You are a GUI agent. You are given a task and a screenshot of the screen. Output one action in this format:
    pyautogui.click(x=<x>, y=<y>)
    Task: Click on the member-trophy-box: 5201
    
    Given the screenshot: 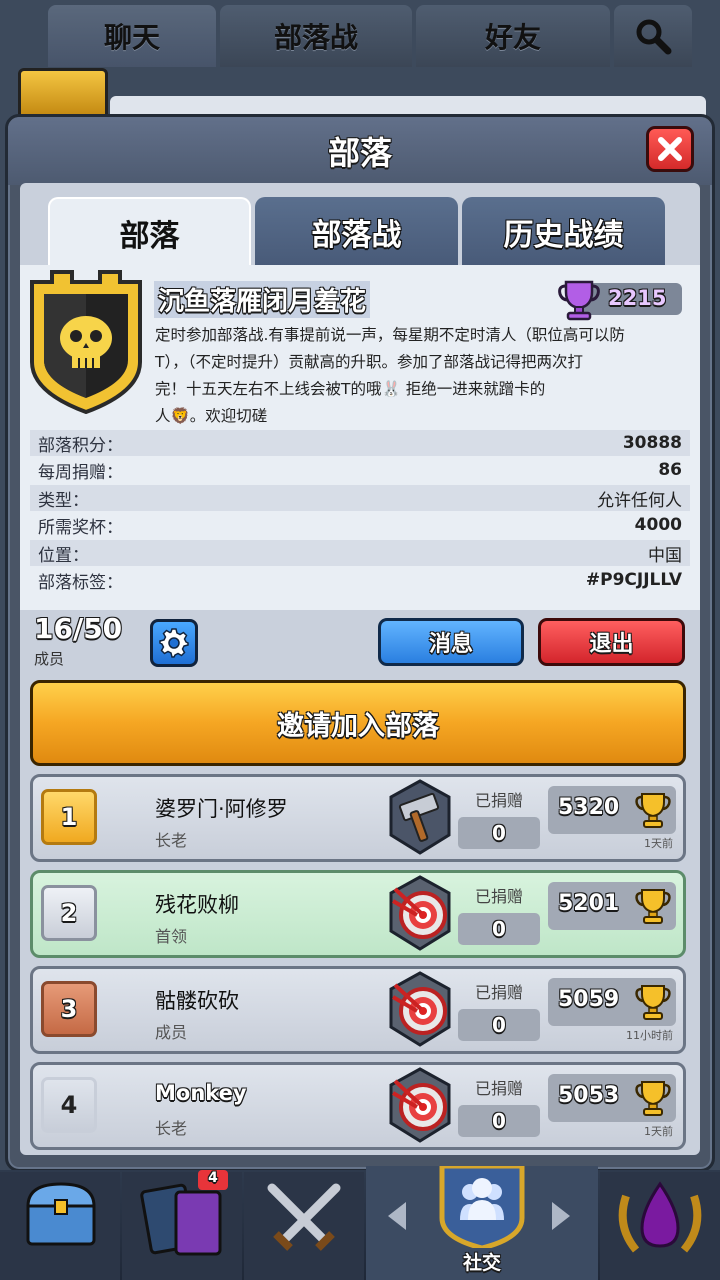 What is the action you would take?
    pyautogui.click(x=612, y=906)
    